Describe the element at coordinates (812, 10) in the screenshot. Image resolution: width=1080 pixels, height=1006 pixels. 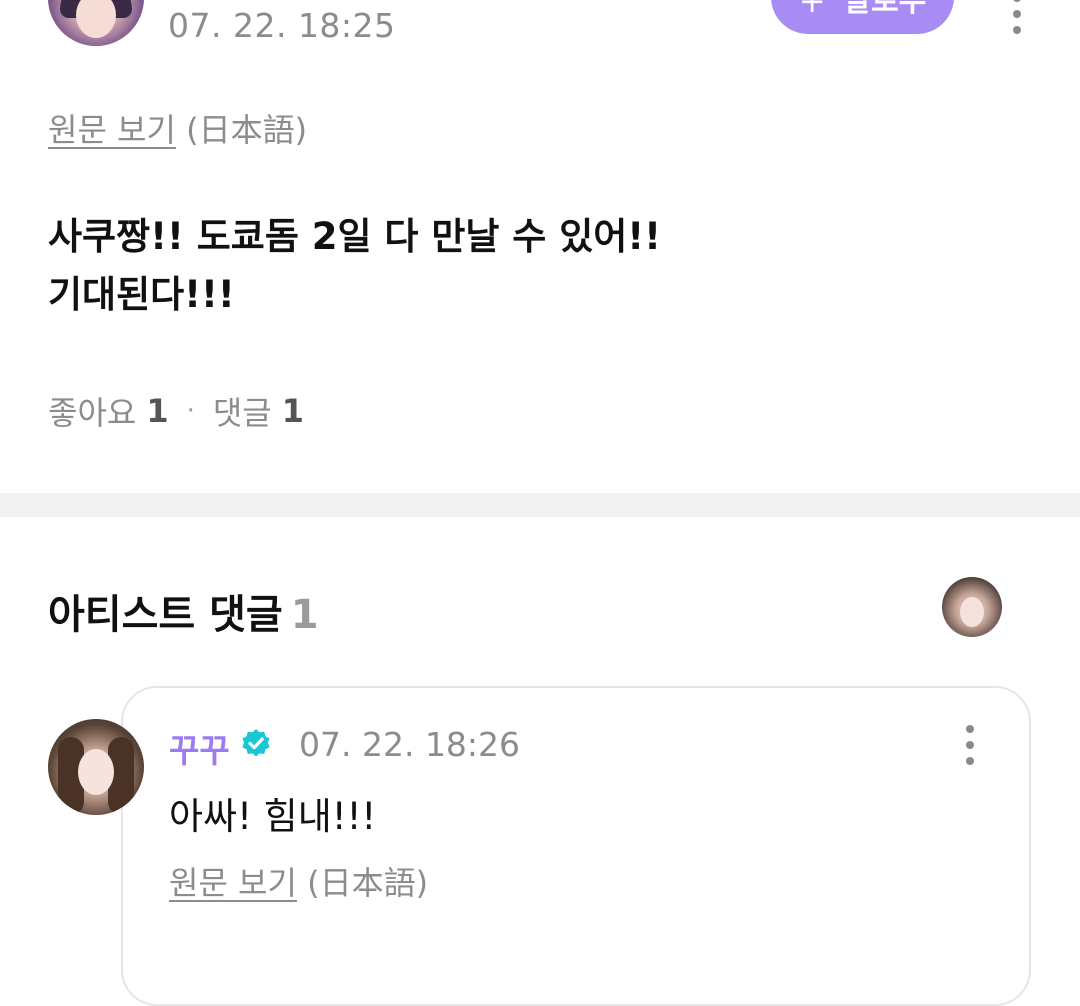
I see `plus-icon: +` at that location.